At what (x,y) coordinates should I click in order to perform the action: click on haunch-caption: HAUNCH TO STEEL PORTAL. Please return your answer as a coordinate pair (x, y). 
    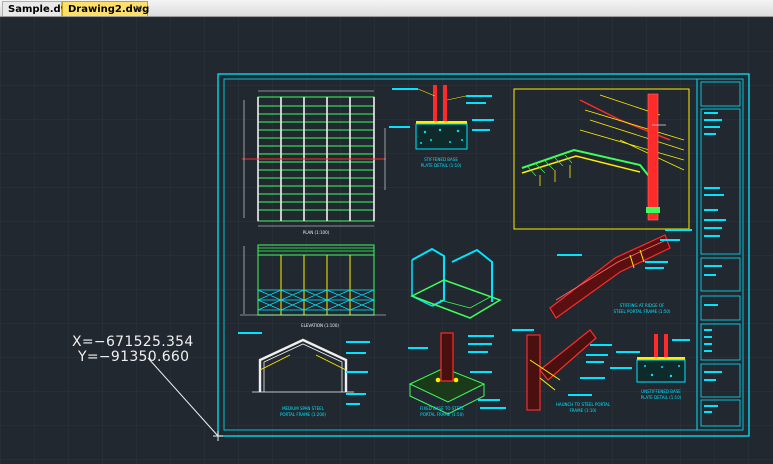
    Looking at the image, I should click on (583, 404).